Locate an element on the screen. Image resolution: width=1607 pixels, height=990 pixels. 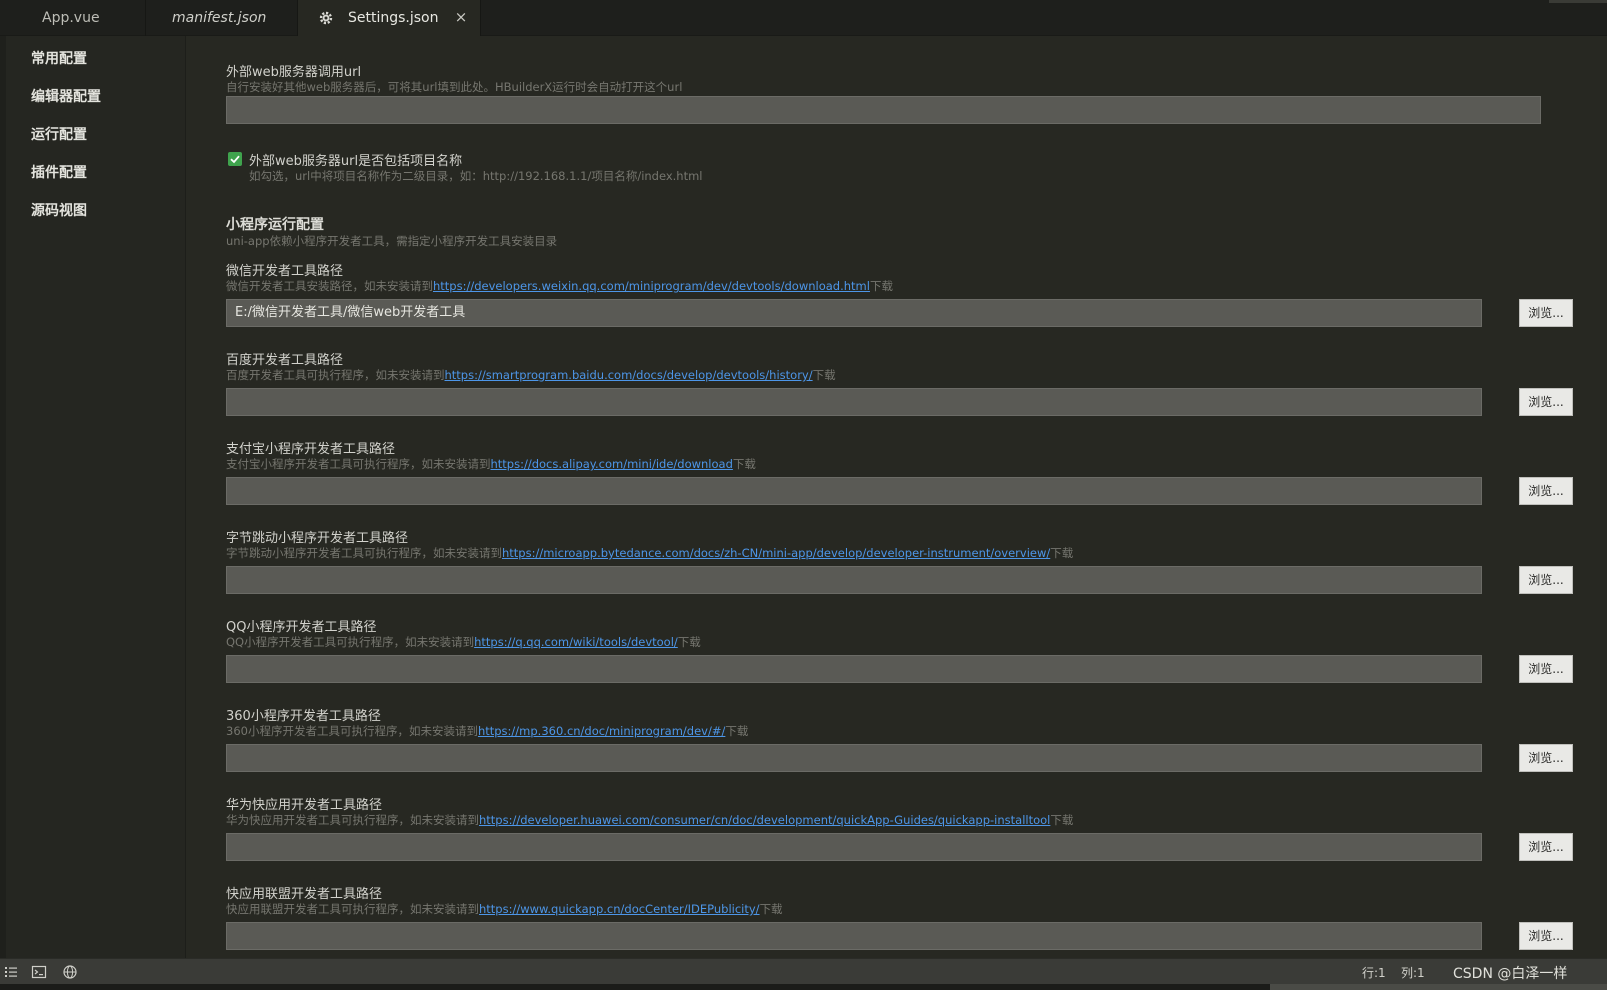
tool-label: 360小程序开发者工具路径 is located at coordinates (303, 716).